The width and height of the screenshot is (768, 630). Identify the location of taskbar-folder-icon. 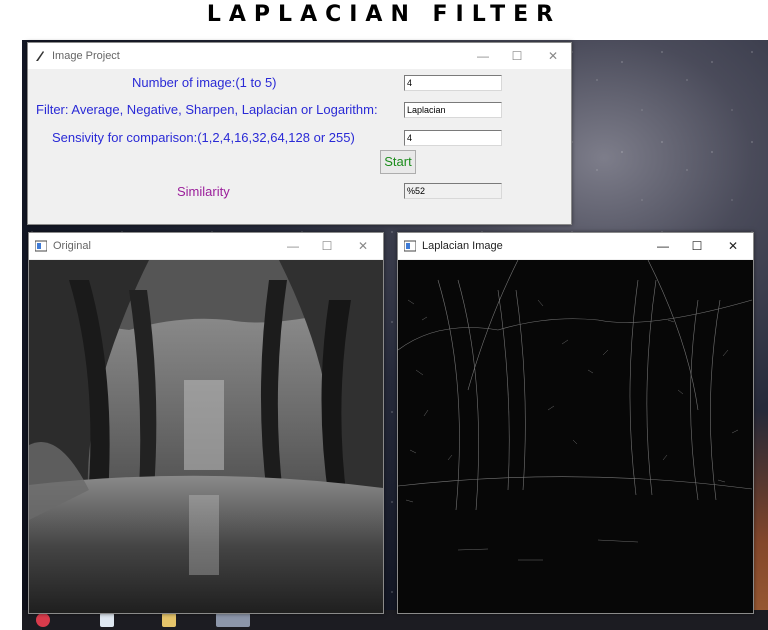
(169, 620).